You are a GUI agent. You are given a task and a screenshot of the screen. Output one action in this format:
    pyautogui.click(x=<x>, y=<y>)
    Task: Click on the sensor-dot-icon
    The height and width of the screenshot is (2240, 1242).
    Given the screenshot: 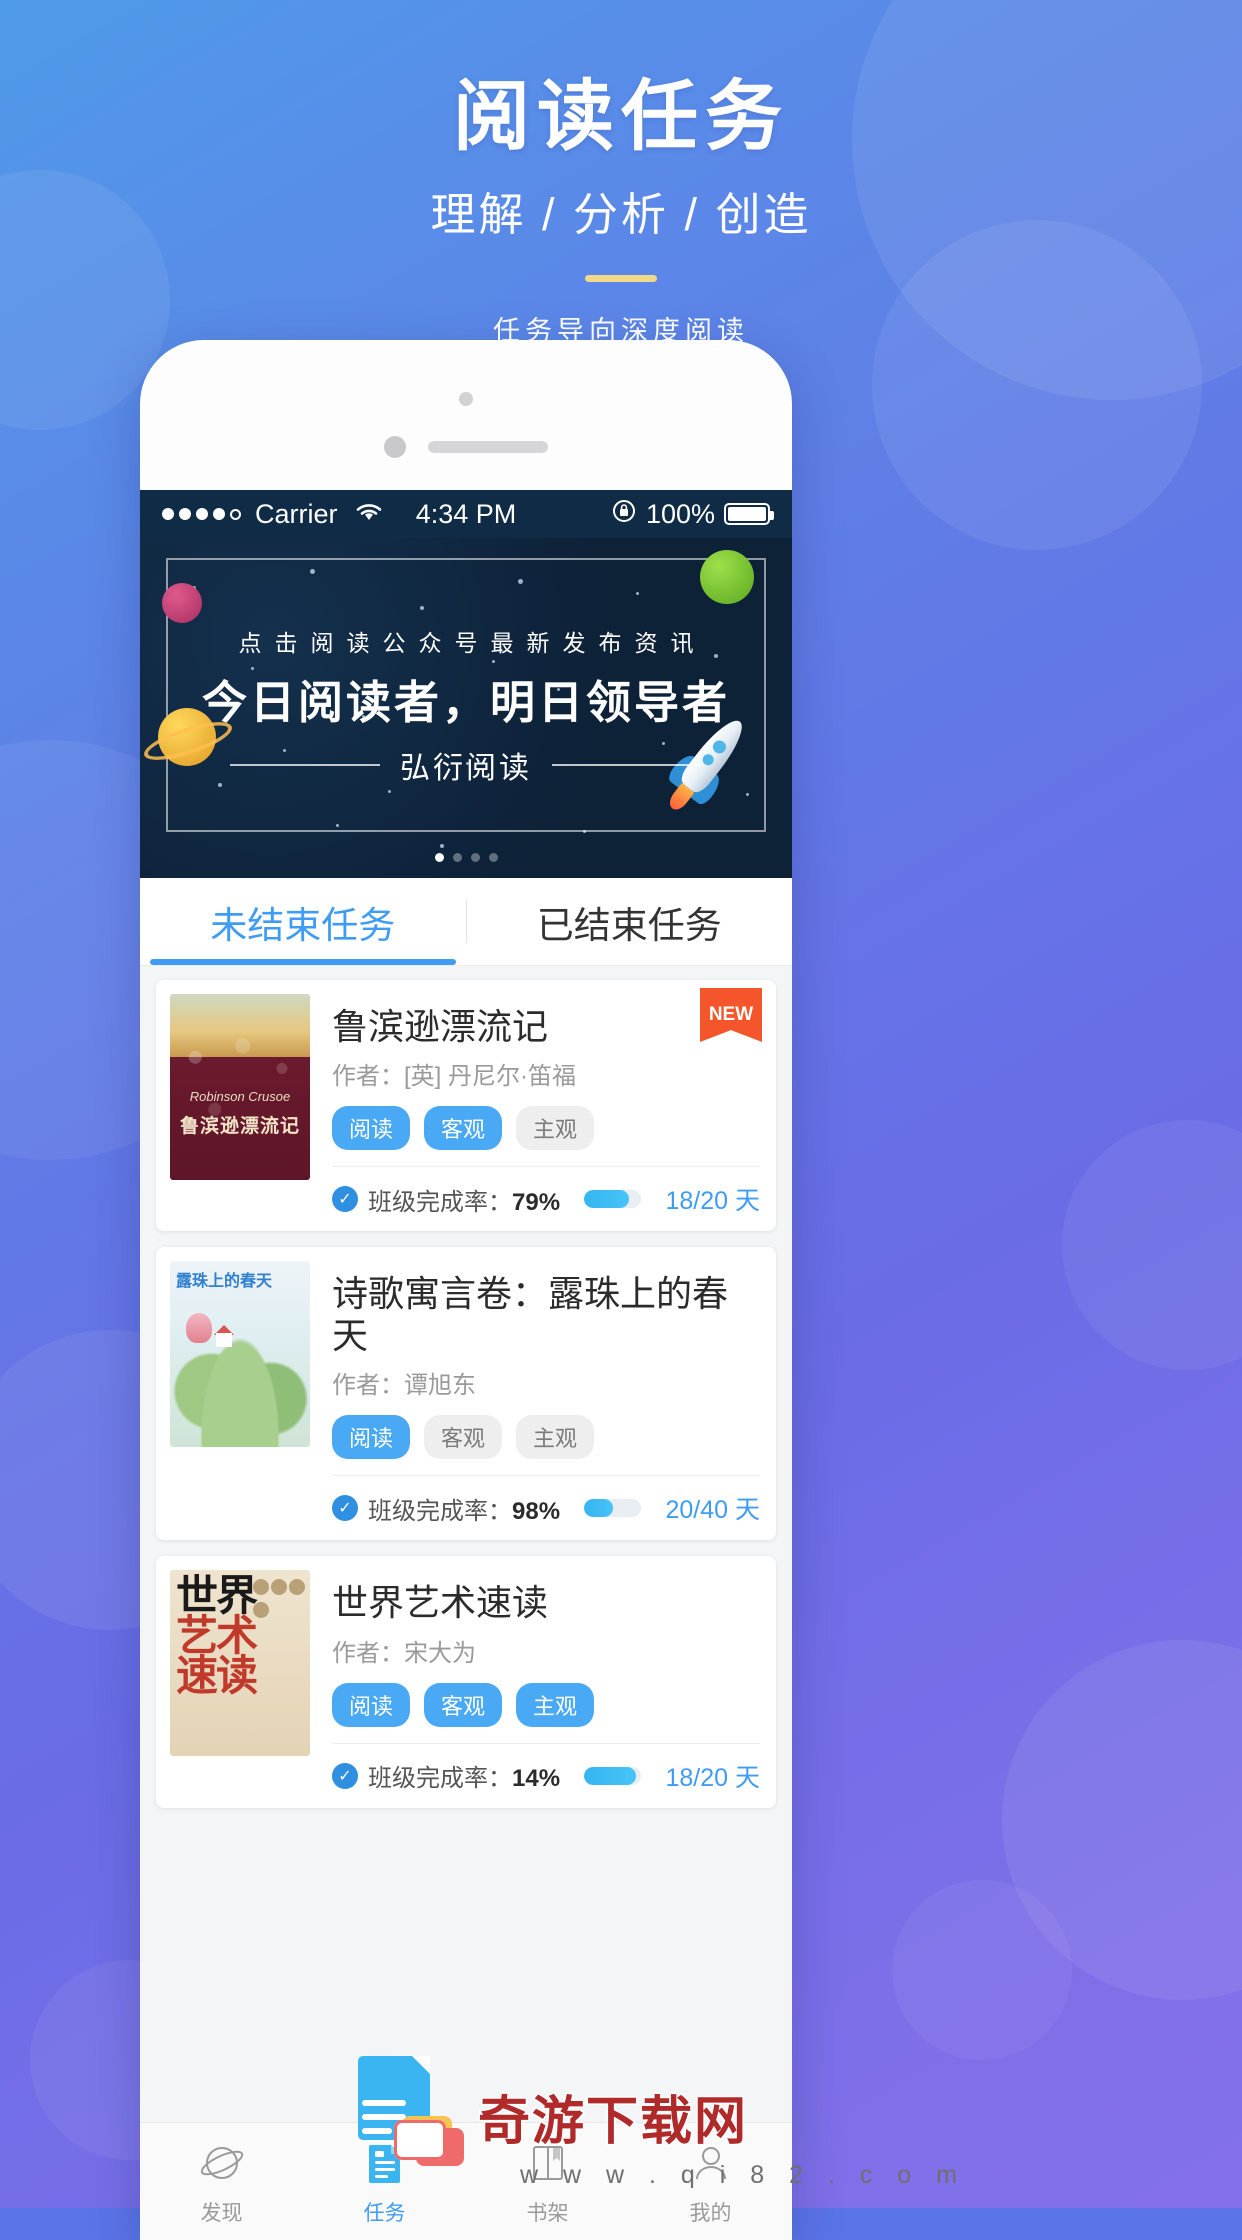 What is the action you would take?
    pyautogui.click(x=395, y=447)
    